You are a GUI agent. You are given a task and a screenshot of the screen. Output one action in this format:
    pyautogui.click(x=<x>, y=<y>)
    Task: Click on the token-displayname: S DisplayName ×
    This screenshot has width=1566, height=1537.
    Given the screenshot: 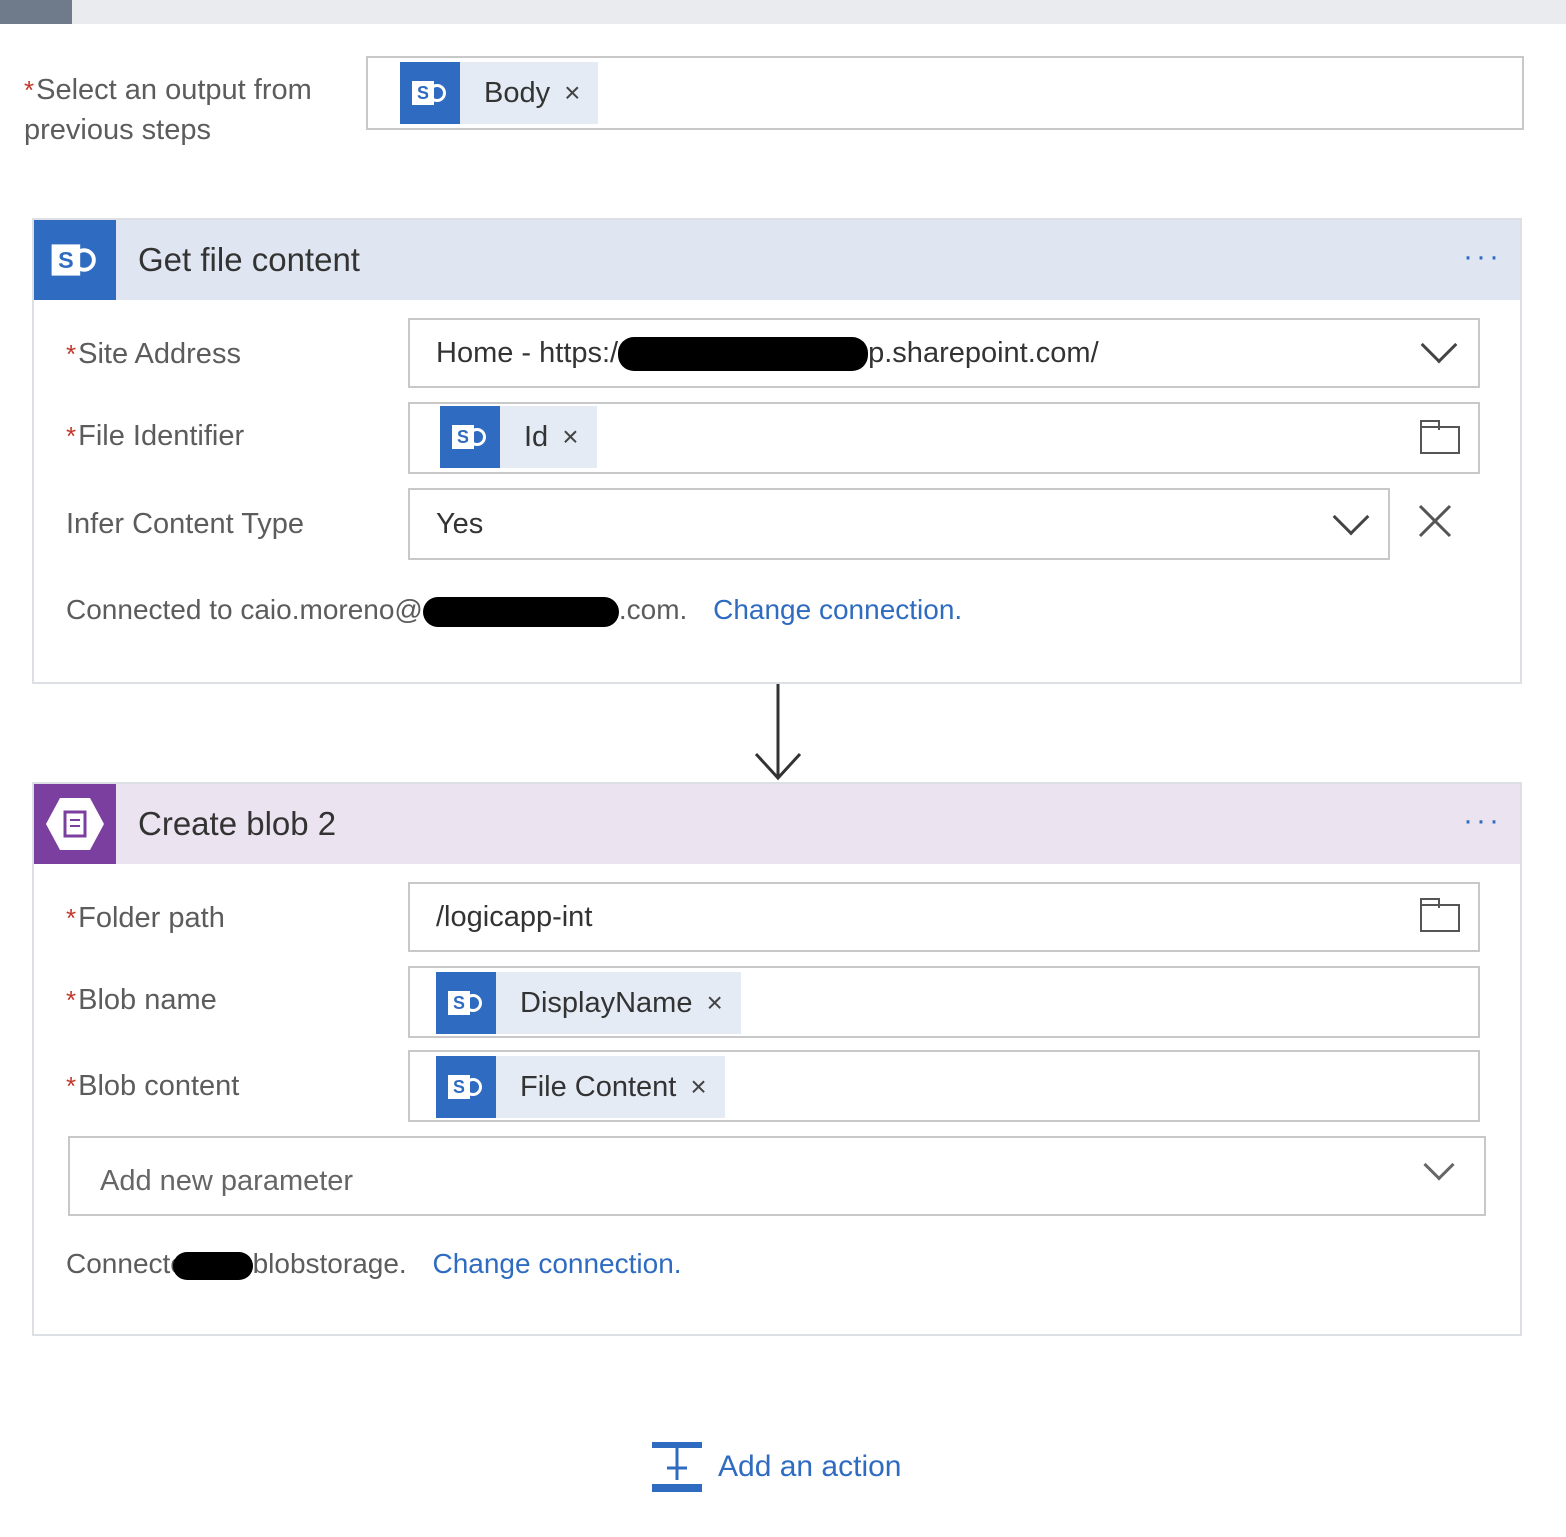 What is the action you would take?
    pyautogui.click(x=588, y=1003)
    